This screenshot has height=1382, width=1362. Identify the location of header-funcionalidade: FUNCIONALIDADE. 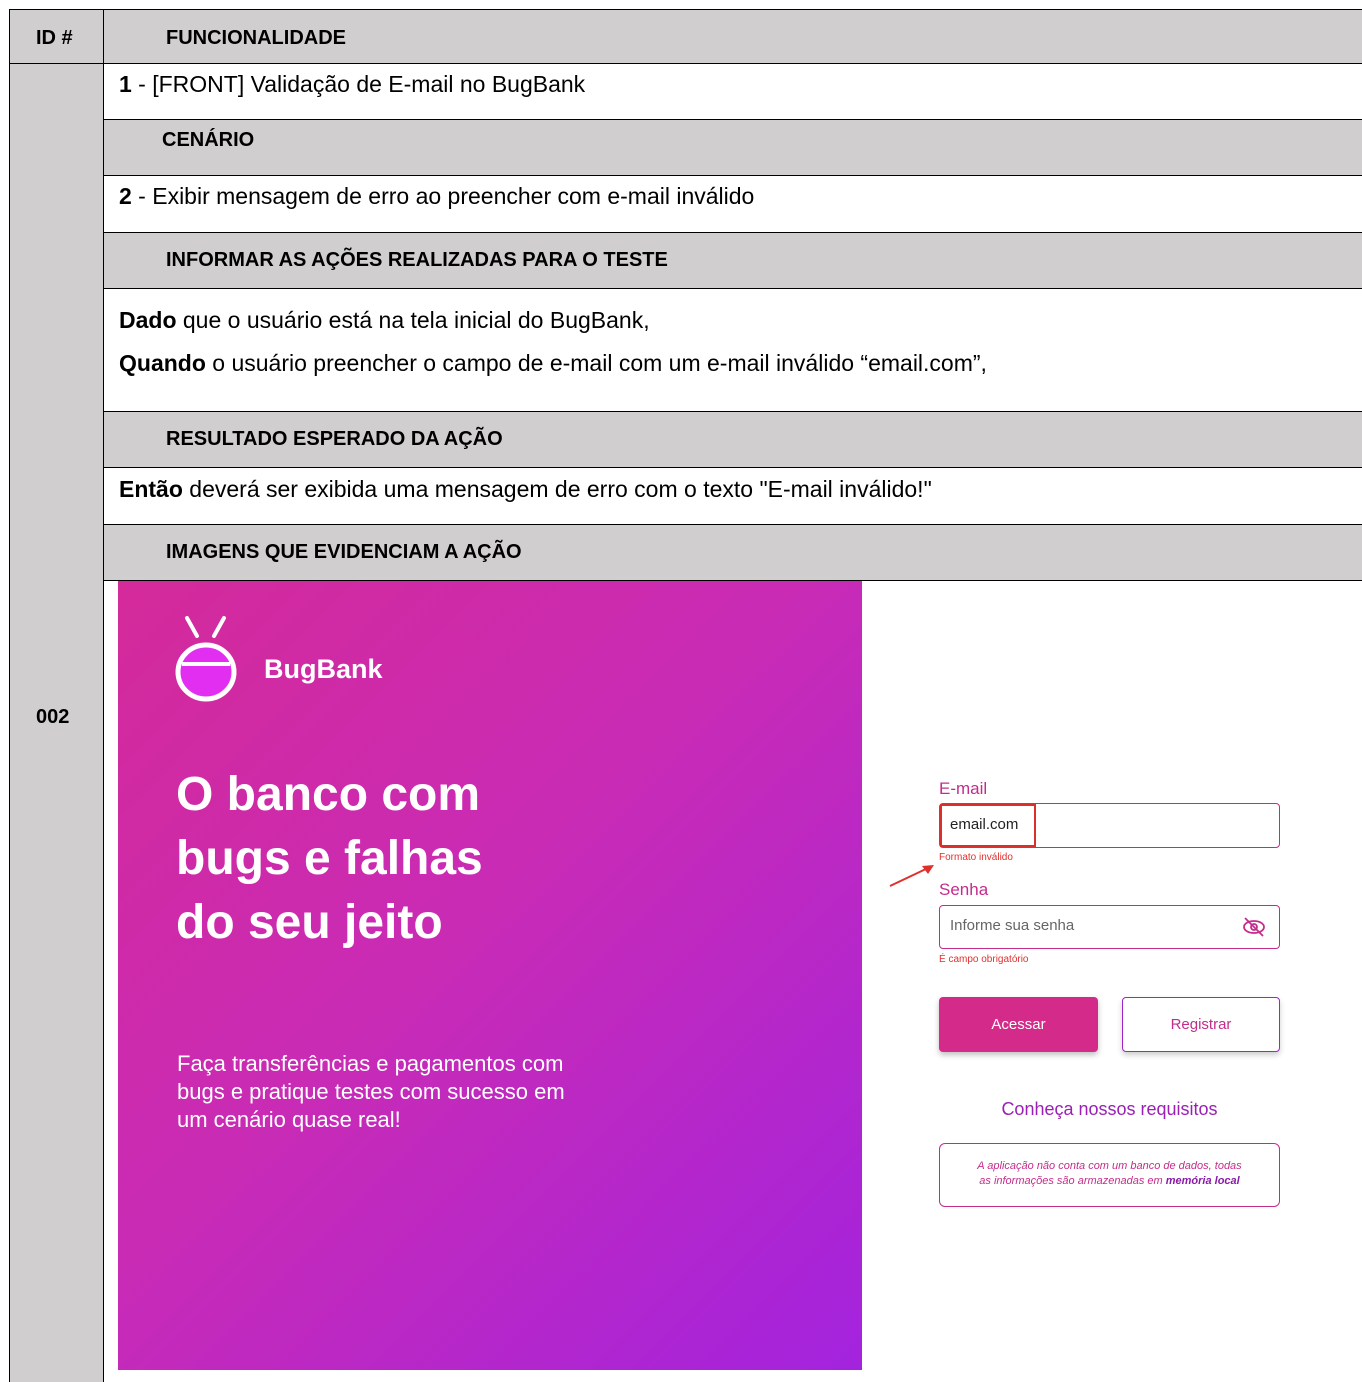
(256, 38).